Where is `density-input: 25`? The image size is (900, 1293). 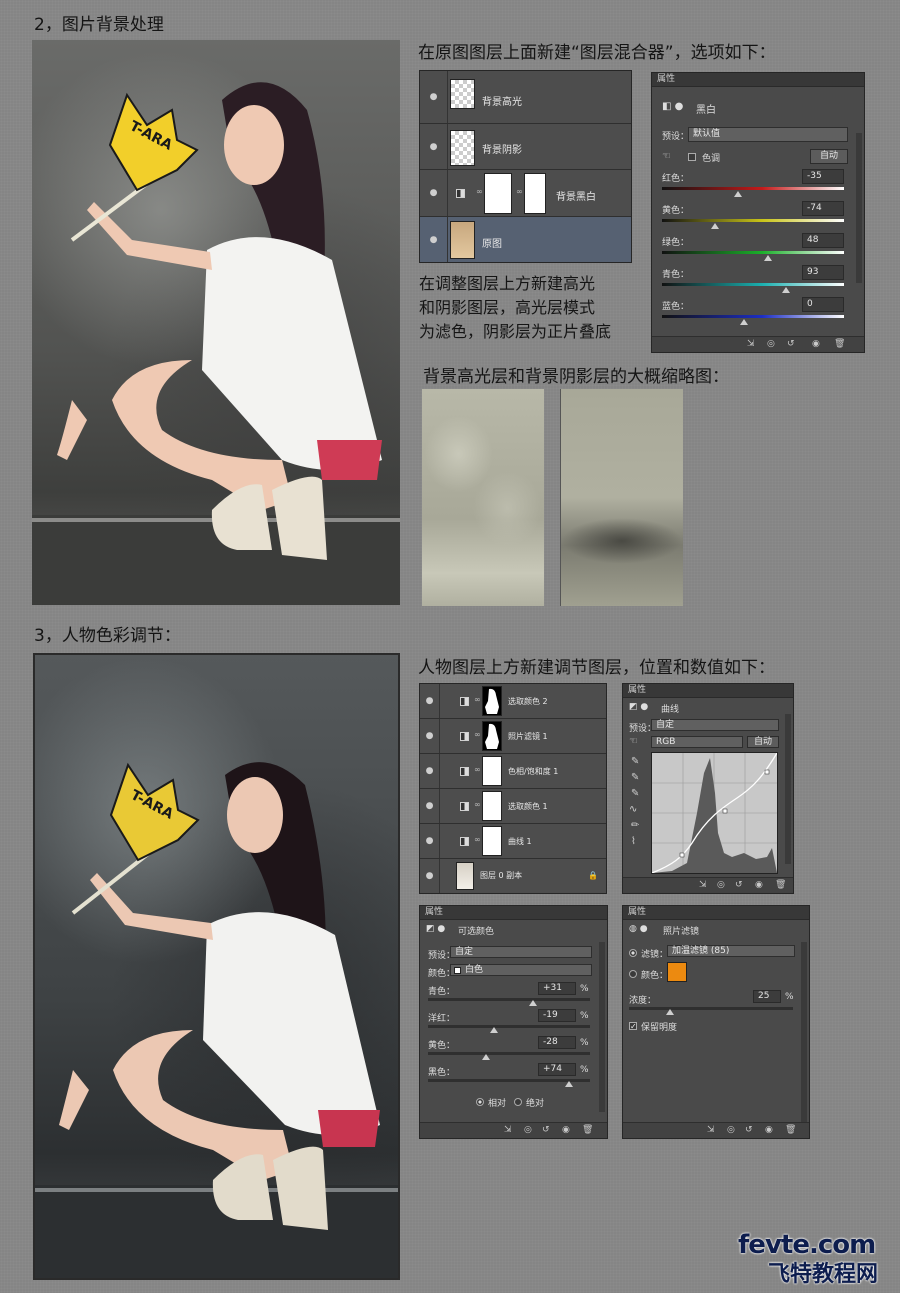
density-input: 25 is located at coordinates (767, 996).